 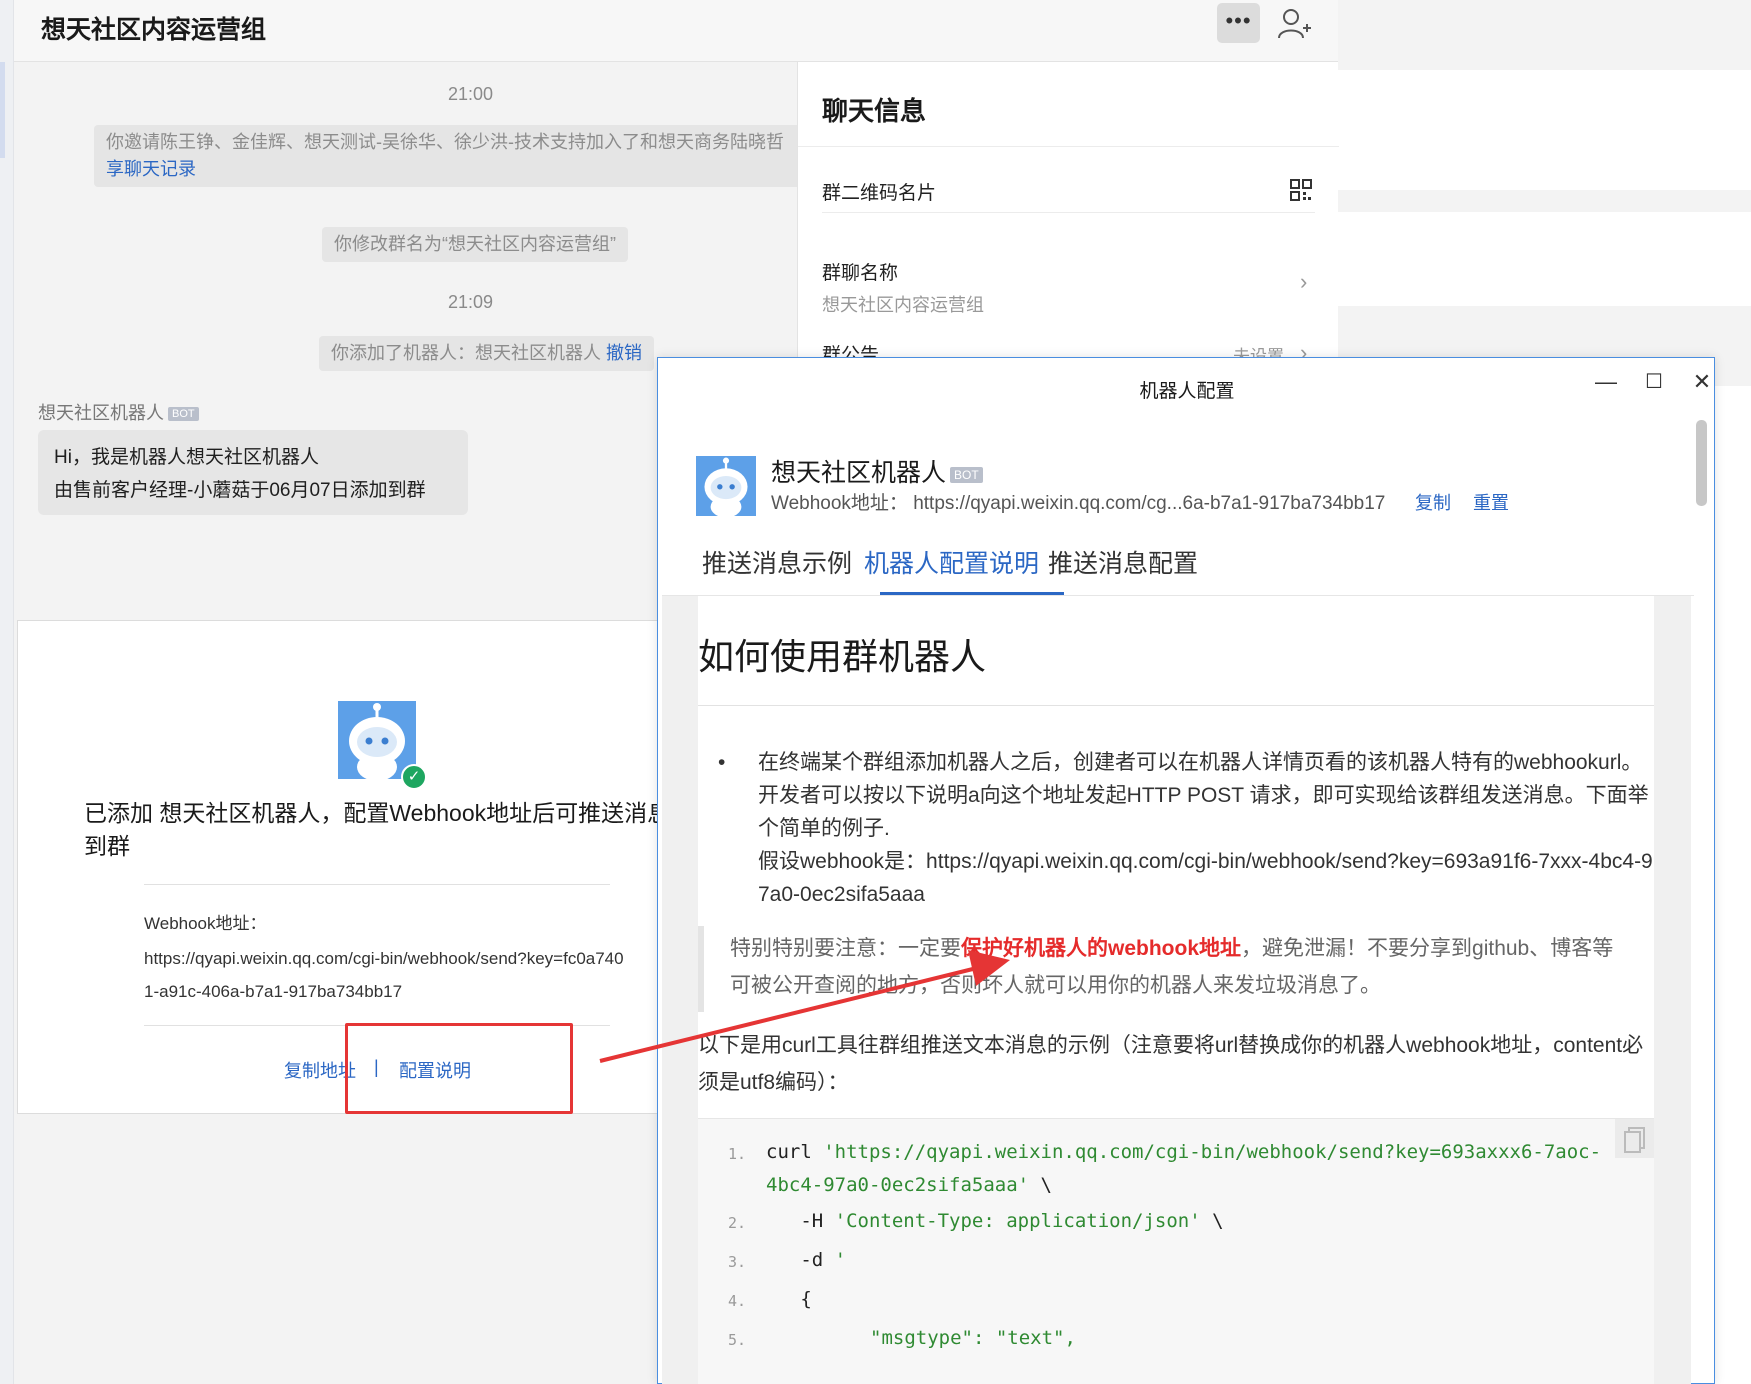 What do you see at coordinates (1295, 24) in the screenshot?
I see `add-member-icon` at bounding box center [1295, 24].